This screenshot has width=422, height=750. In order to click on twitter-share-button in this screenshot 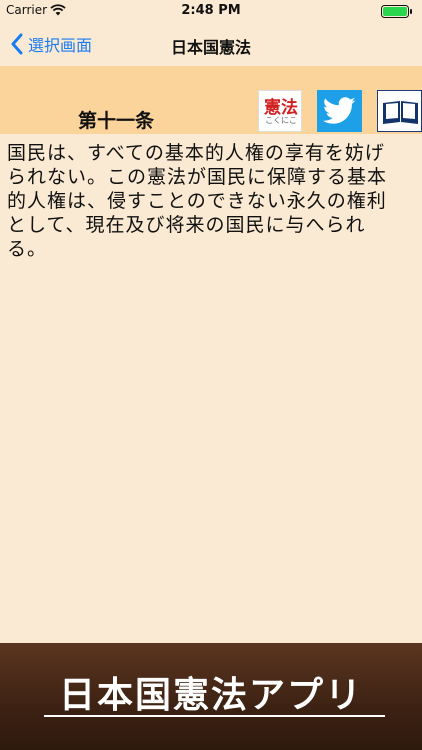, I will do `click(339, 111)`.